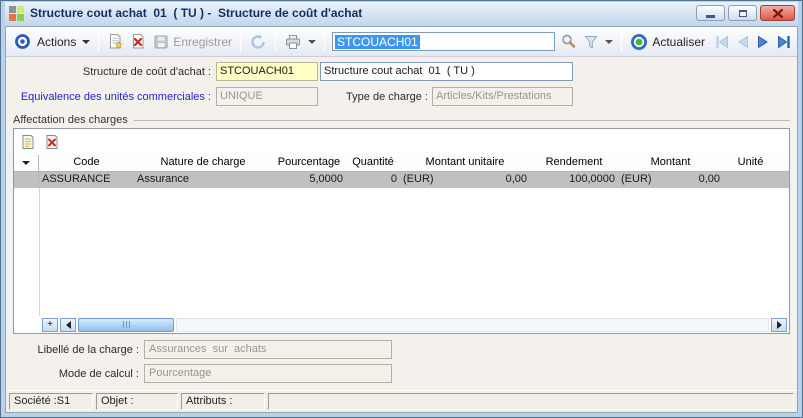 Image resolution: width=803 pixels, height=418 pixels. Describe the element at coordinates (444, 41) in the screenshot. I see `search-input: STCOUACH01` at that location.